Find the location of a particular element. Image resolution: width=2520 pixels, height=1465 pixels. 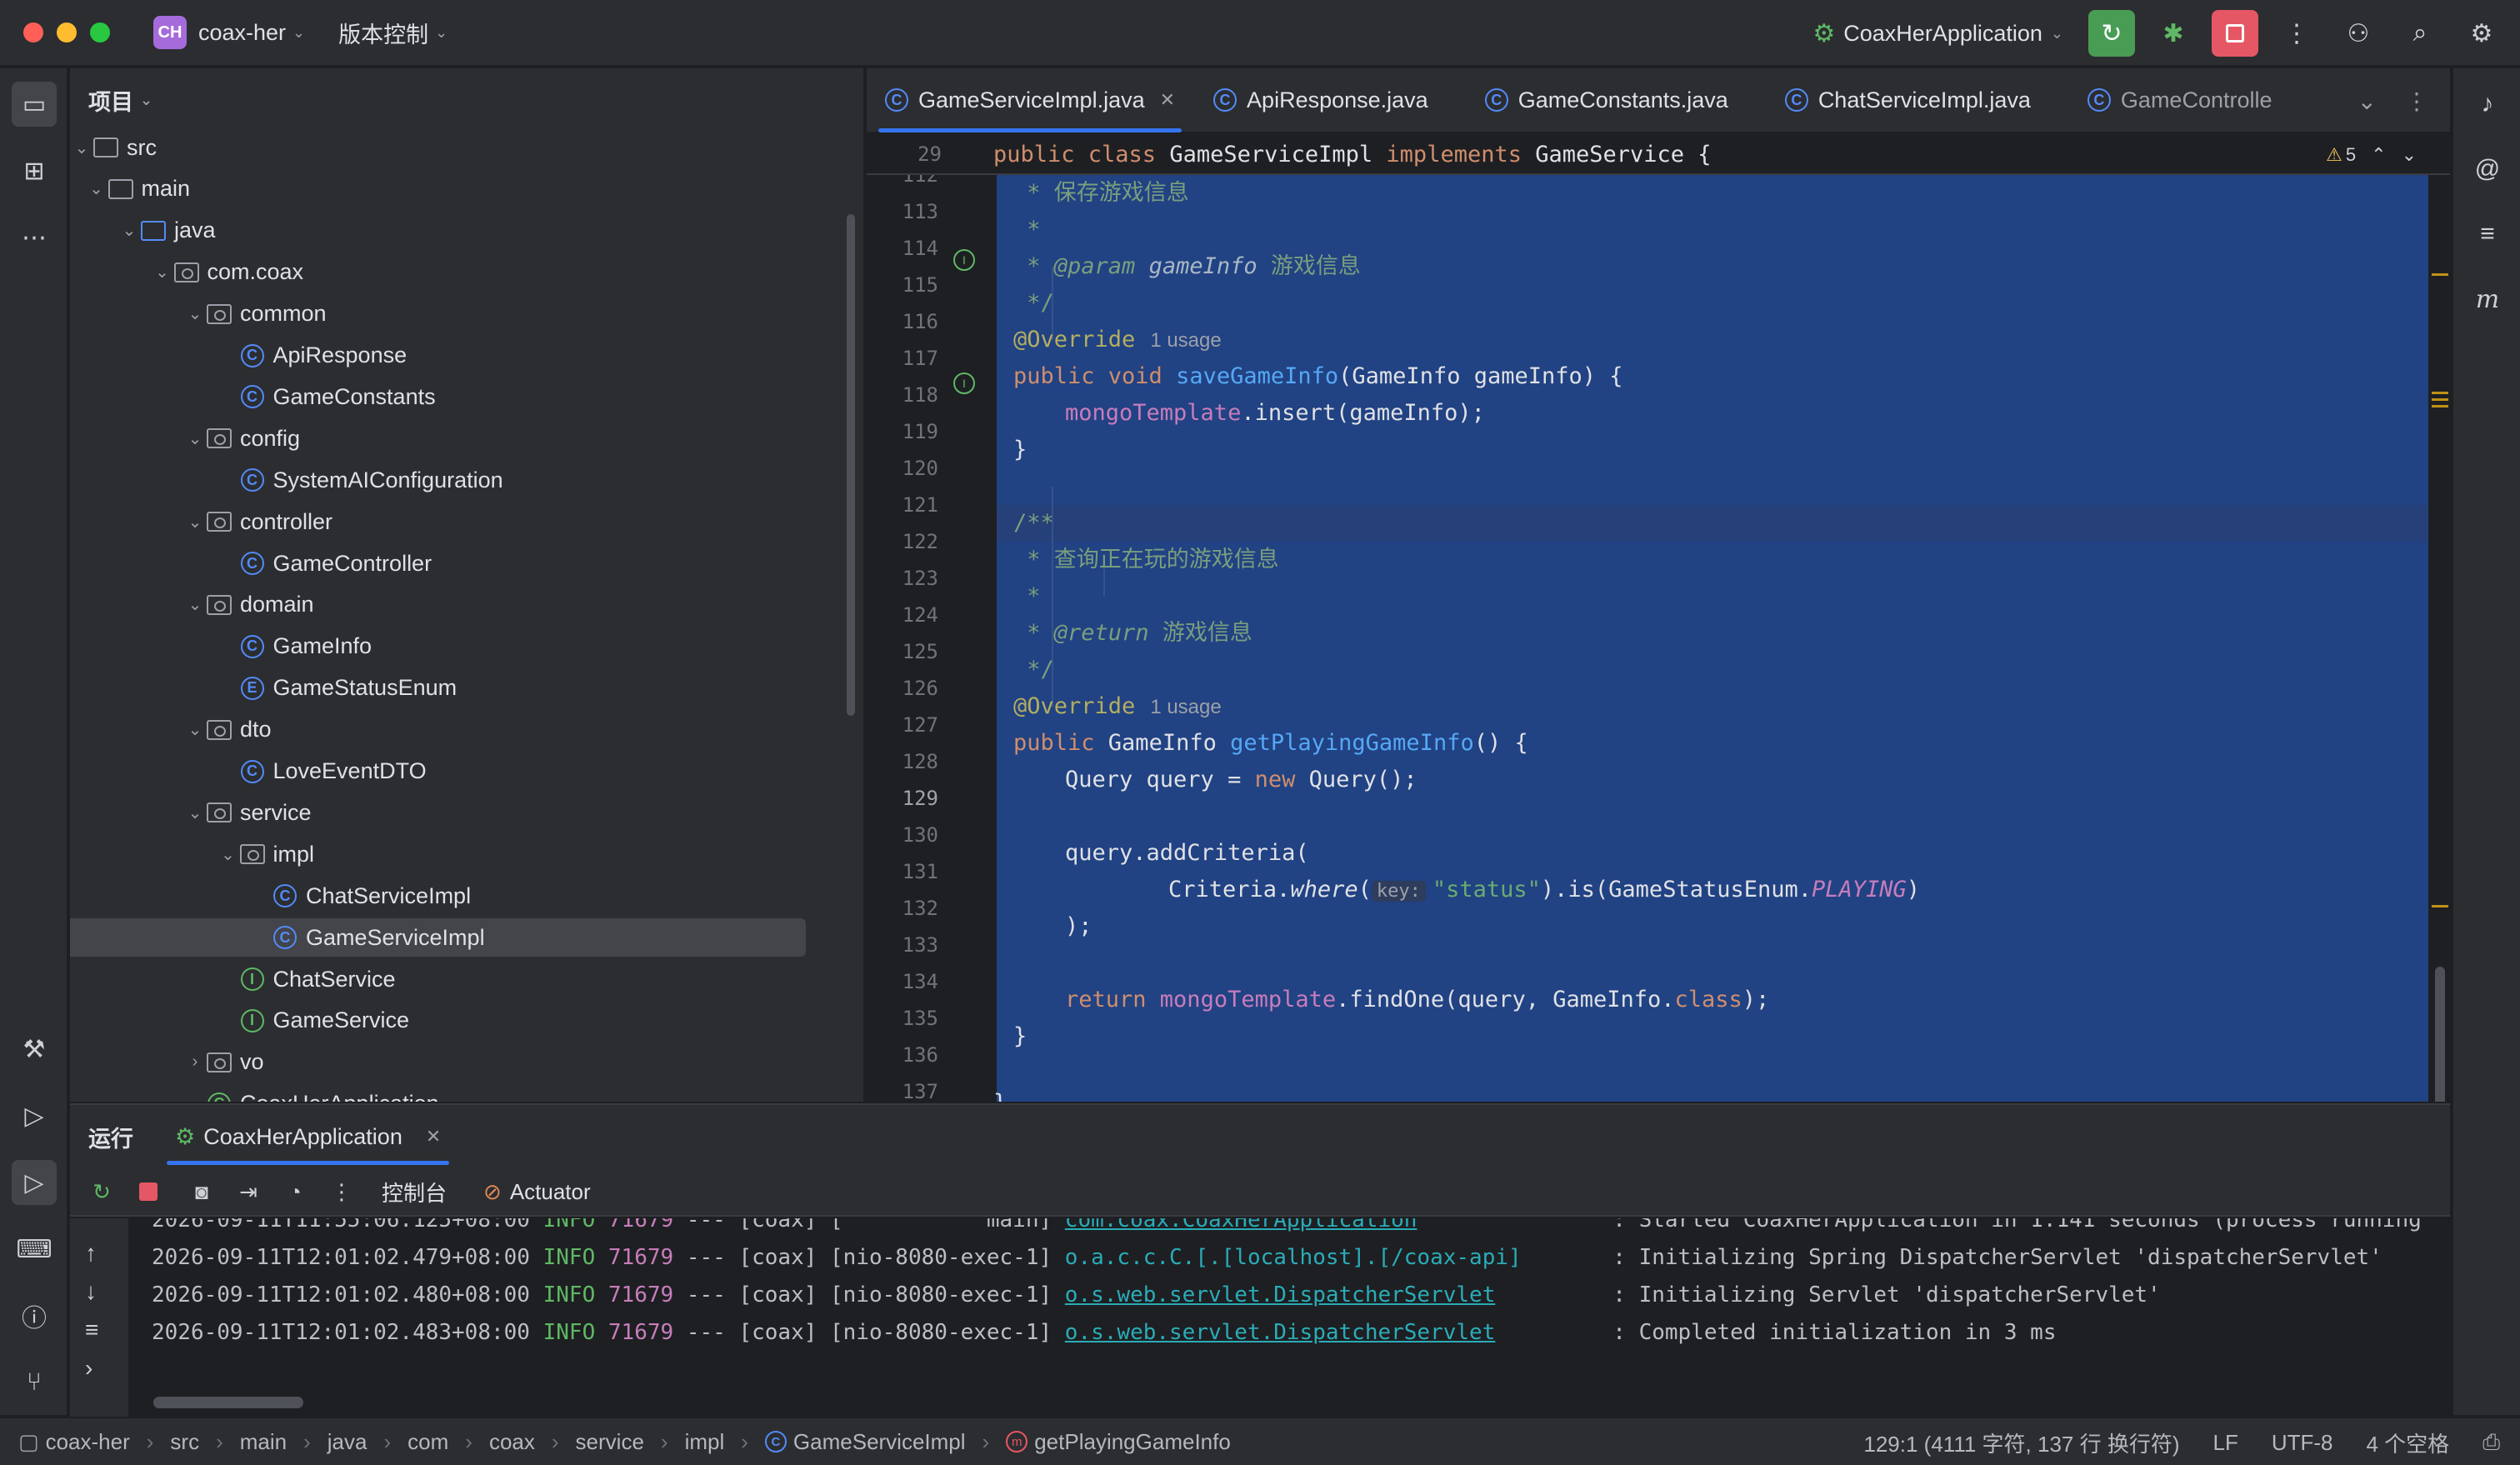

line-number: 136 is located at coordinates (920, 1055).